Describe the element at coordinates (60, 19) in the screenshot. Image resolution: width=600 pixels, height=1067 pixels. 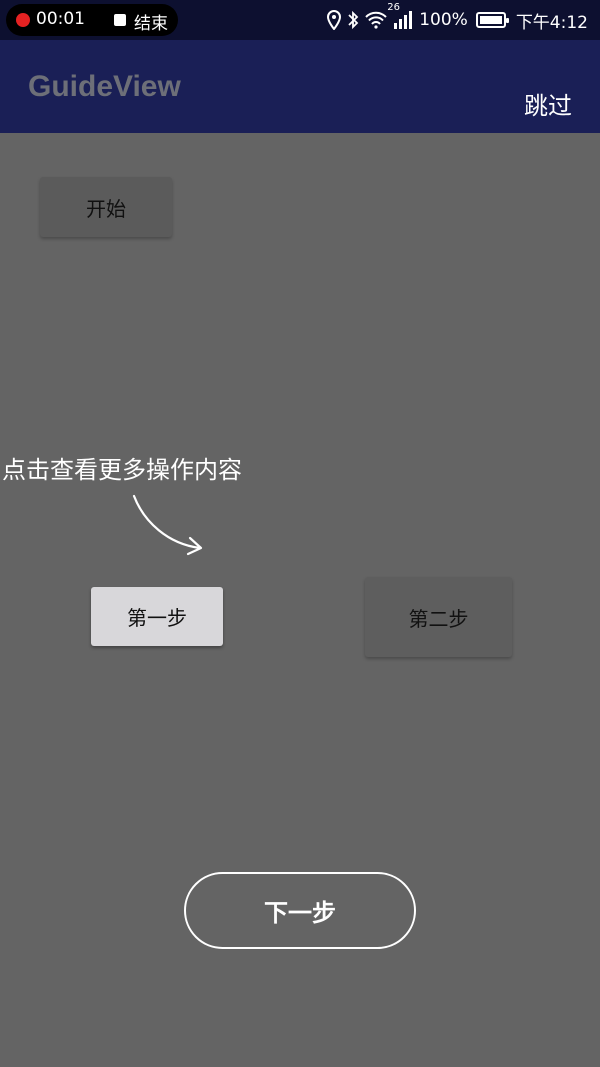
I see `recording-time: 00:01` at that location.